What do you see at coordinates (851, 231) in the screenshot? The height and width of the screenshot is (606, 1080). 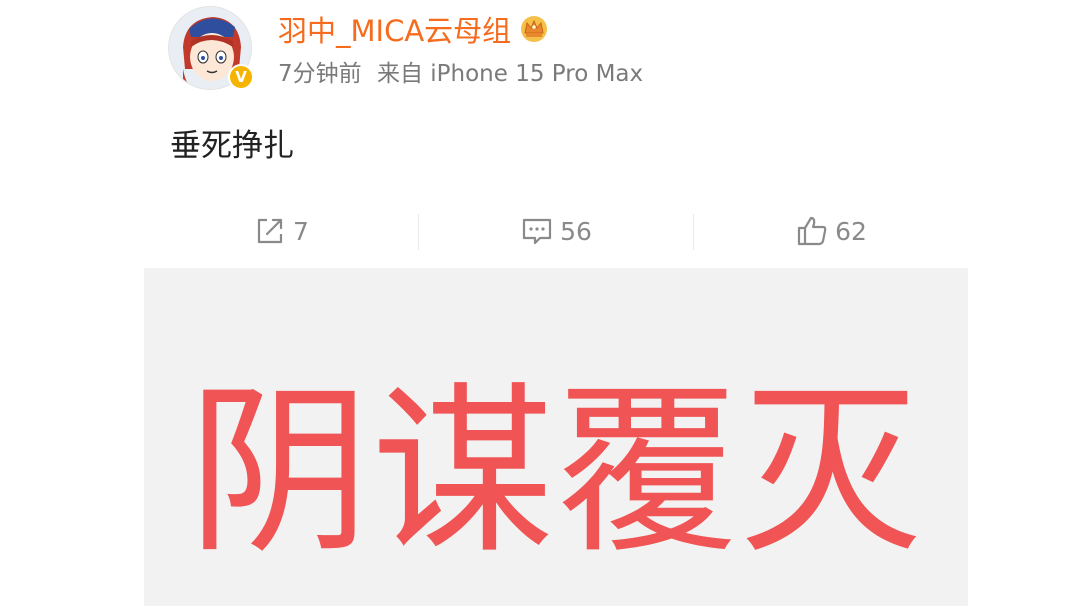 I see `like-count: 62` at bounding box center [851, 231].